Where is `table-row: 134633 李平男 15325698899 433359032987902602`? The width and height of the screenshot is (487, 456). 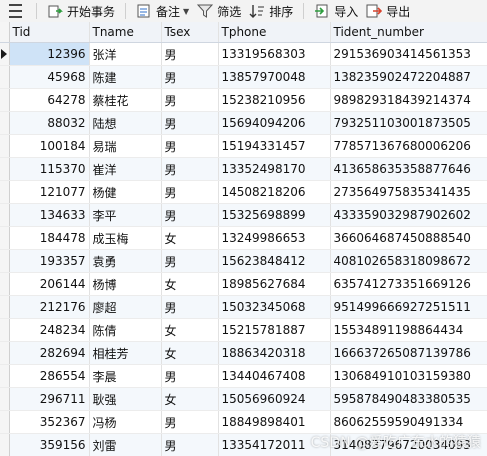
table-row: 134633 李平男 15325698899 433359032987902602 is located at coordinates (243, 215).